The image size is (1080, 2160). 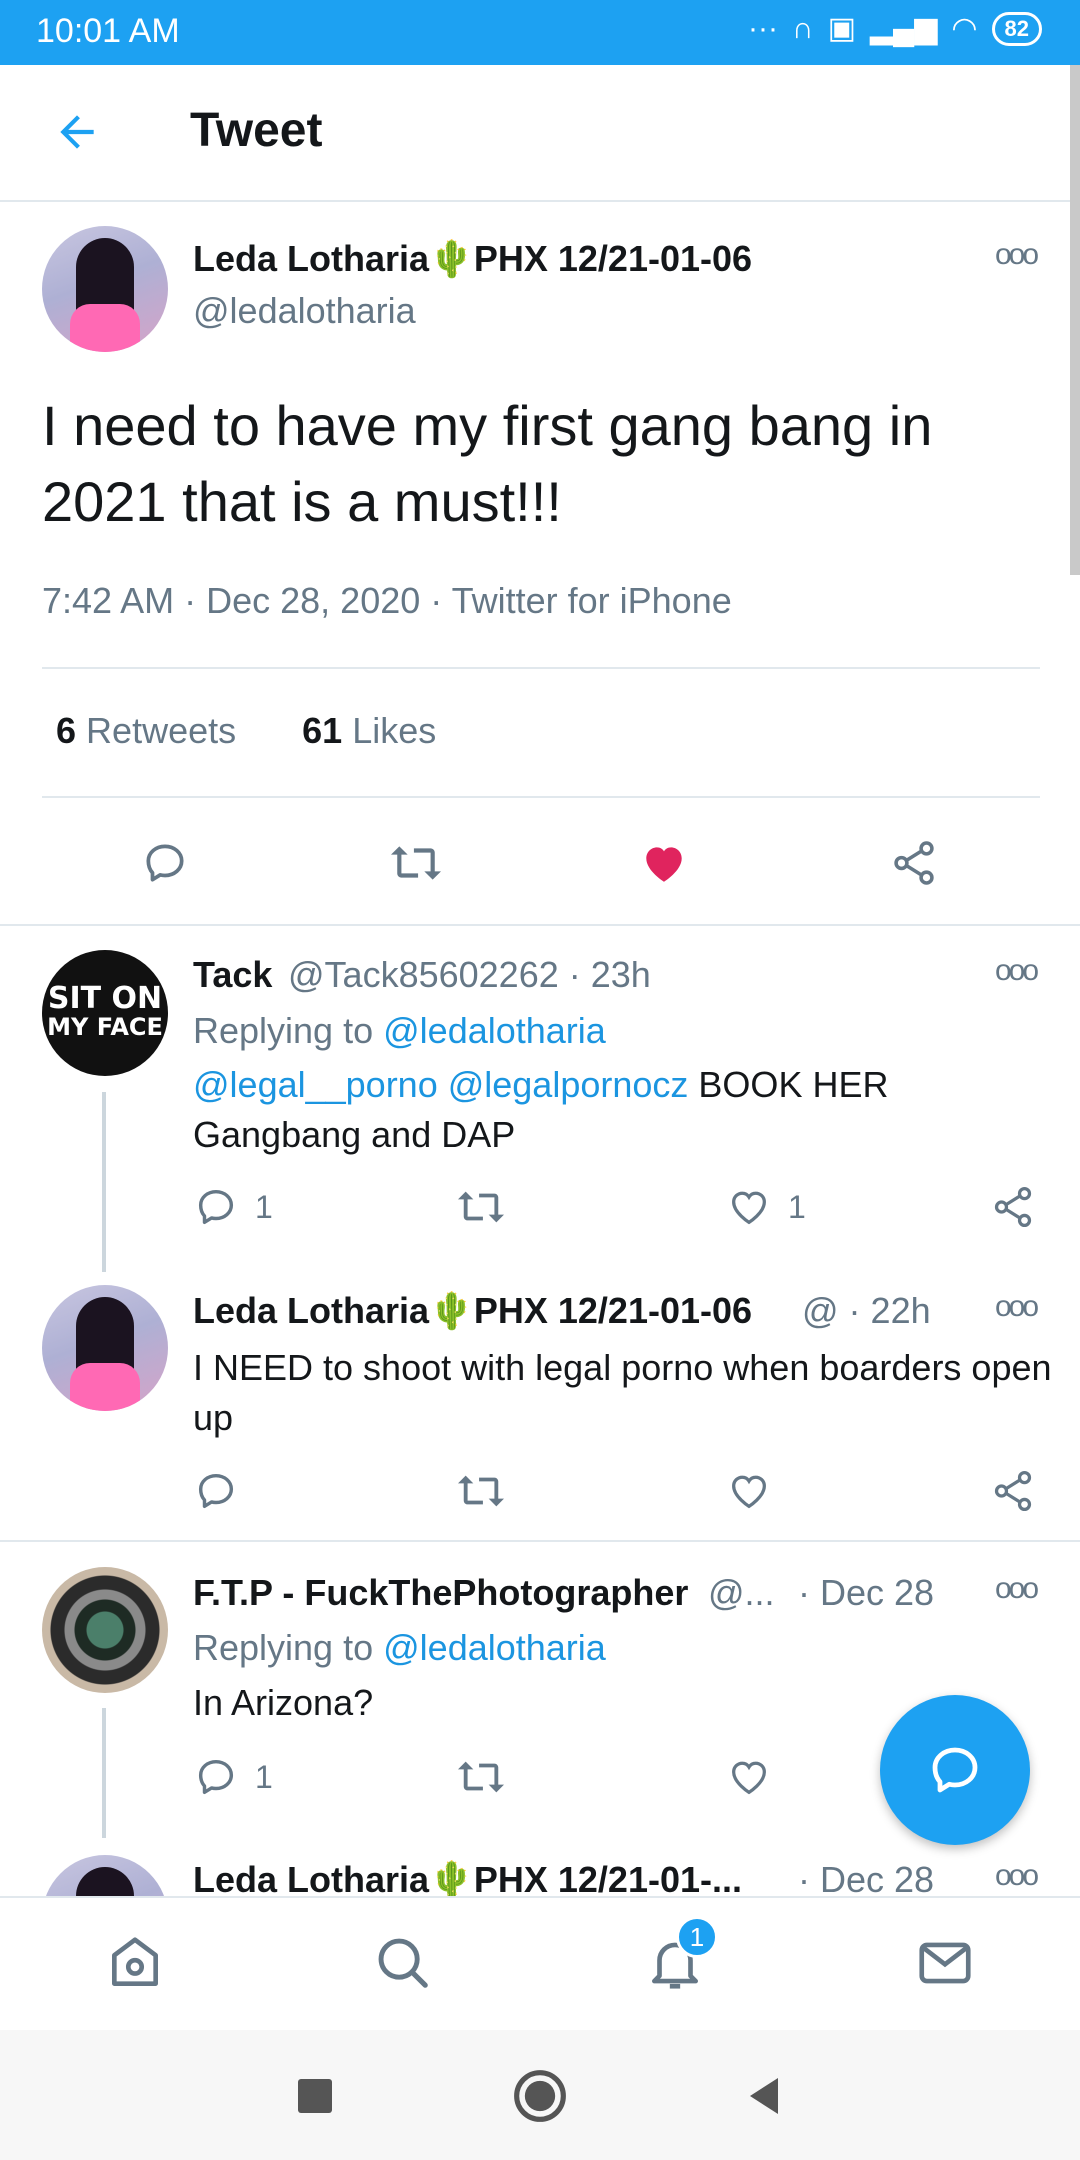 I want to click on reply-author-name: Tack, so click(x=232, y=975).